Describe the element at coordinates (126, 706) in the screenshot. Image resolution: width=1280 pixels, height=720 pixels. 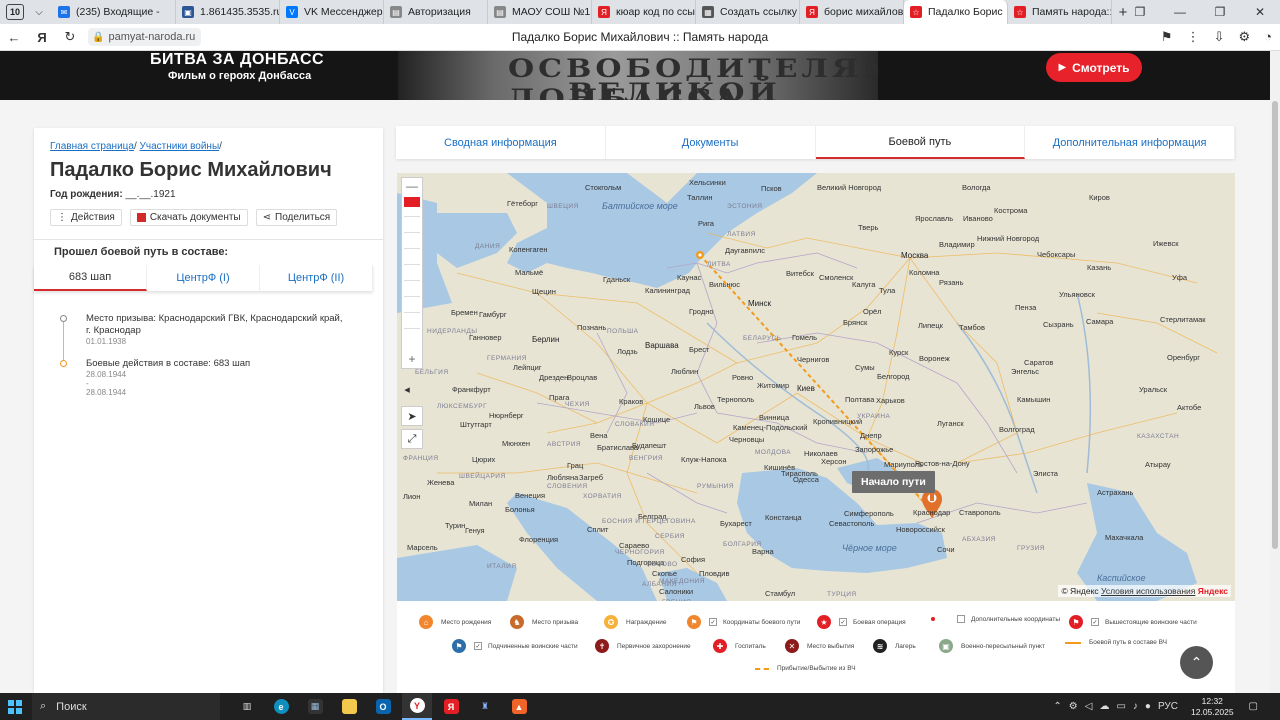
I see `taskbar-search: ⌕ Поиск` at that location.